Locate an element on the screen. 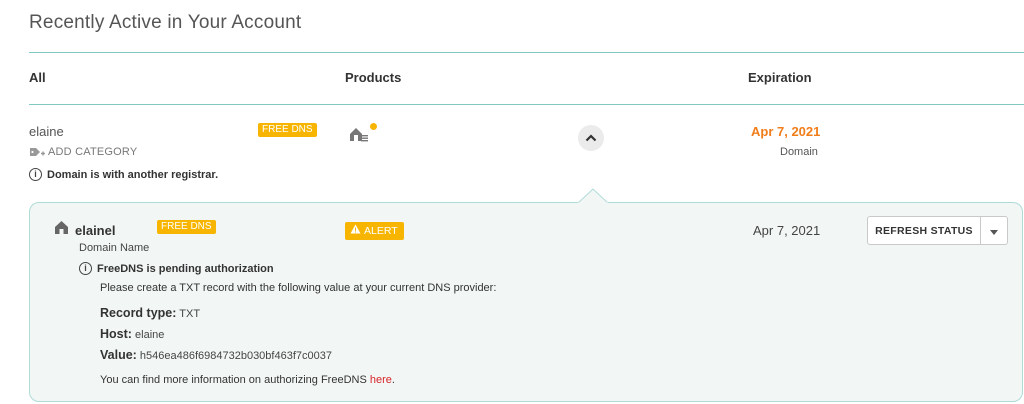 This screenshot has height=404, width=1024. expiration-date: Apr 7, 2021 is located at coordinates (786, 131).